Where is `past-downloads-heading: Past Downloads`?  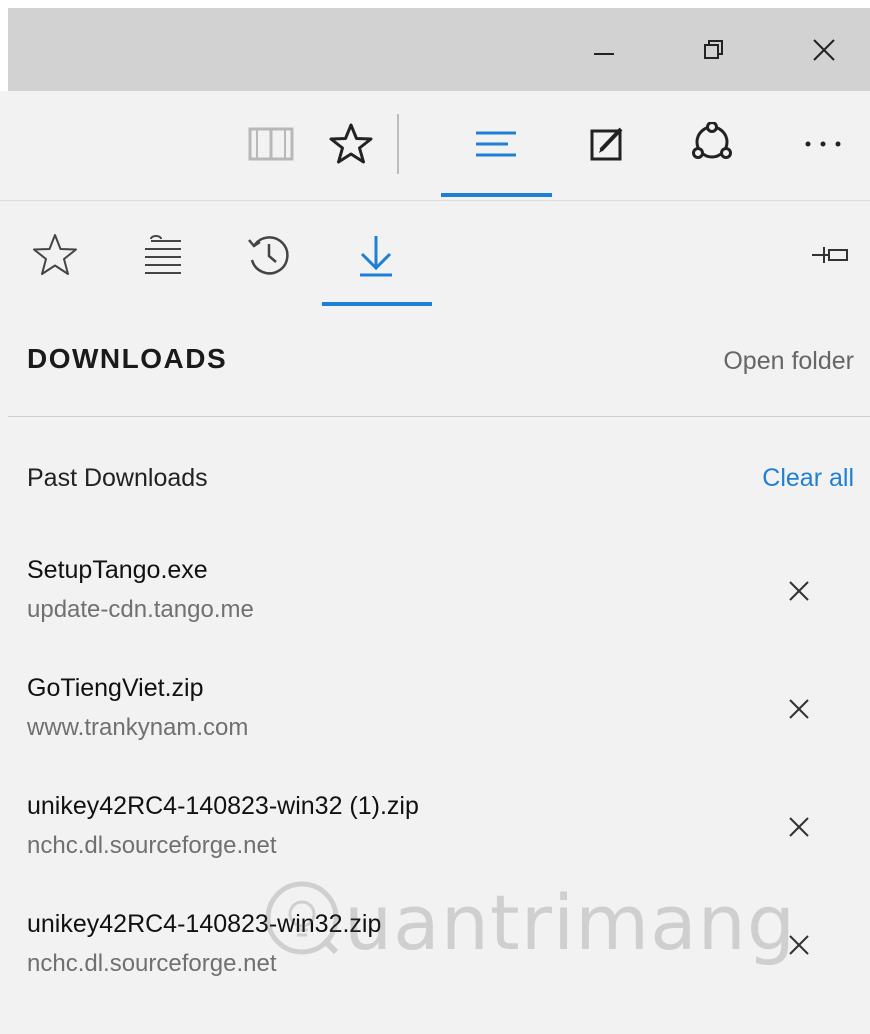 past-downloads-heading: Past Downloads is located at coordinates (117, 478).